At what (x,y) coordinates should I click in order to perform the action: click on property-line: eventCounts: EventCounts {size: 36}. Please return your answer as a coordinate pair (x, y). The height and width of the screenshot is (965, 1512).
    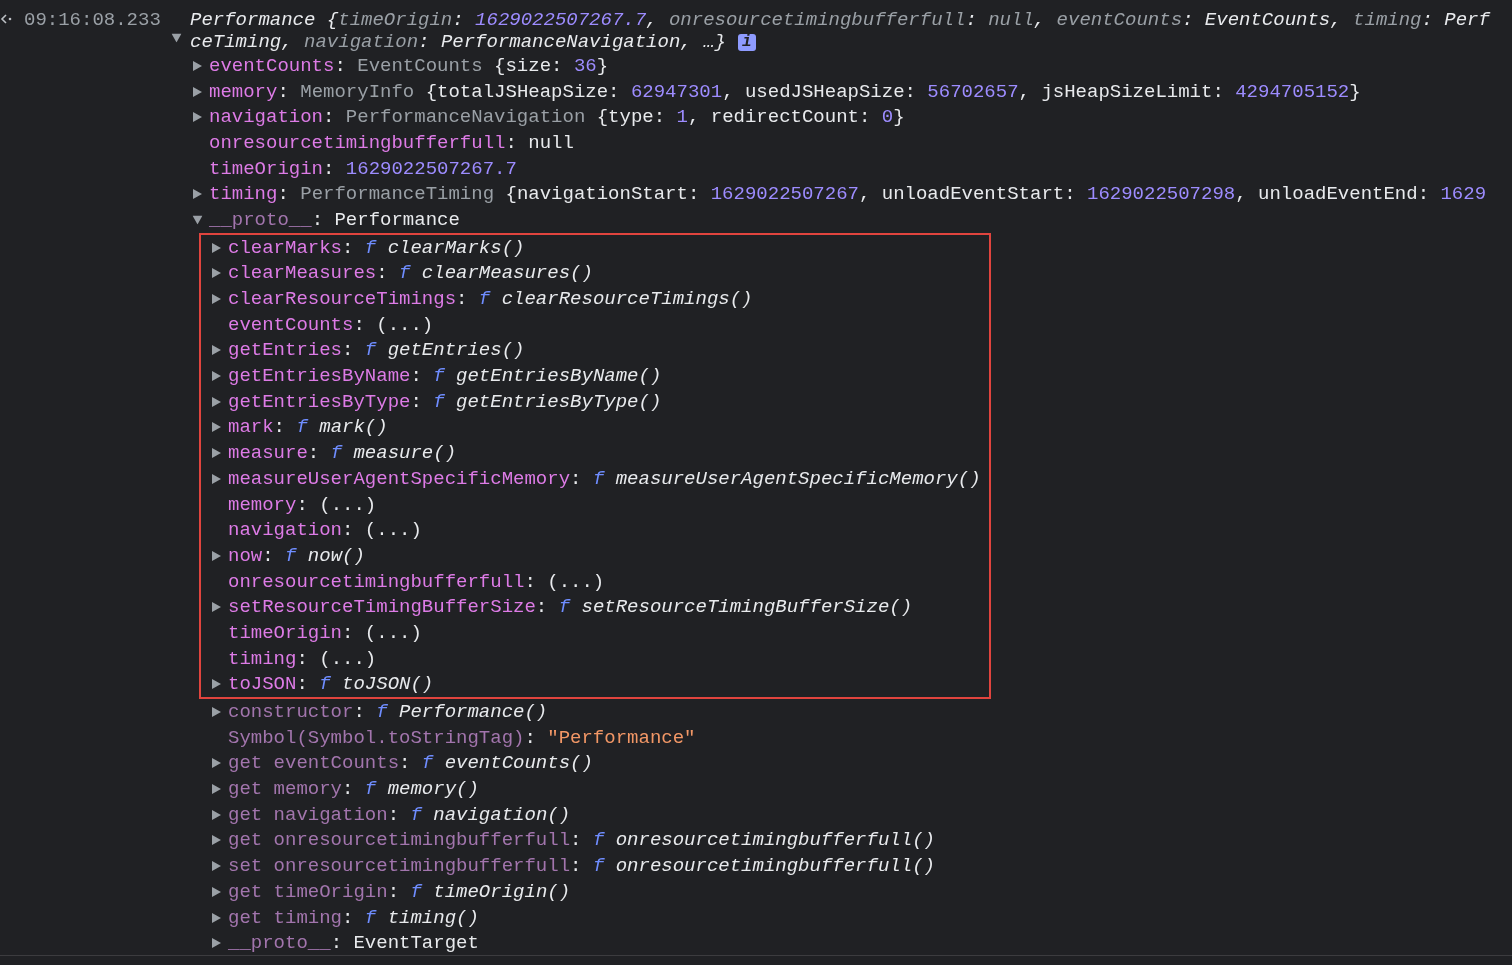
    Looking at the image, I should click on (409, 65).